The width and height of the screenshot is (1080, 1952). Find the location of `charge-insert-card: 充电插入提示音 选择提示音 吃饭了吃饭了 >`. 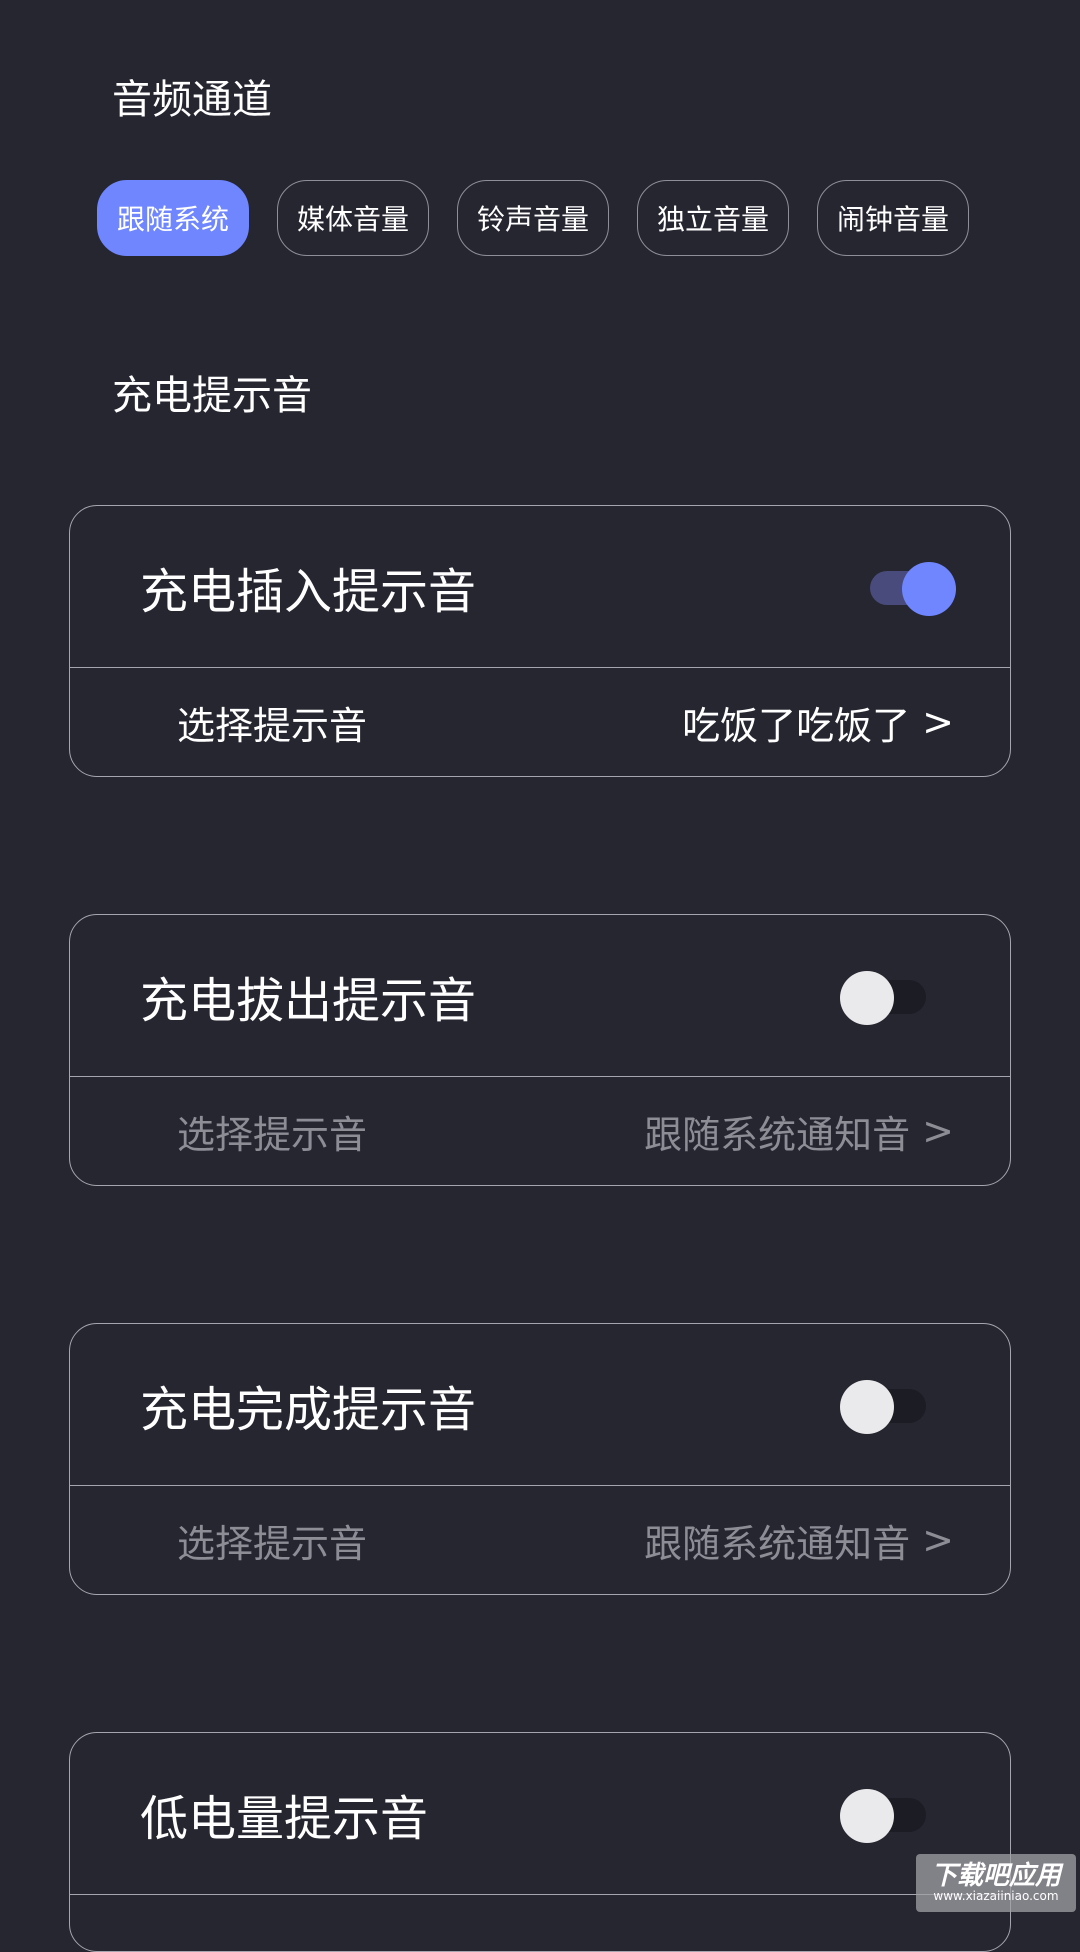

charge-insert-card: 充电插入提示音 选择提示音 吃饭了吃饭了 > is located at coordinates (540, 641).